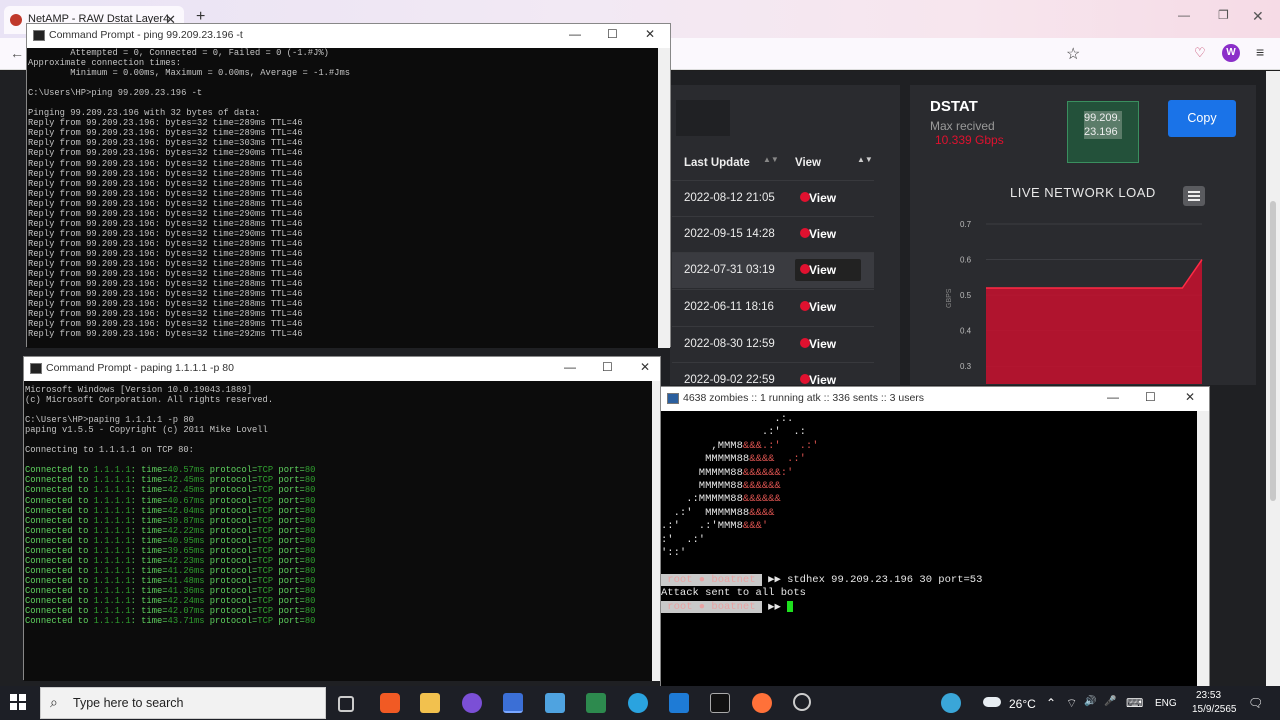 This screenshot has height=720, width=1280. What do you see at coordinates (596, 703) in the screenshot?
I see `remote-desktop-icon` at bounding box center [596, 703].